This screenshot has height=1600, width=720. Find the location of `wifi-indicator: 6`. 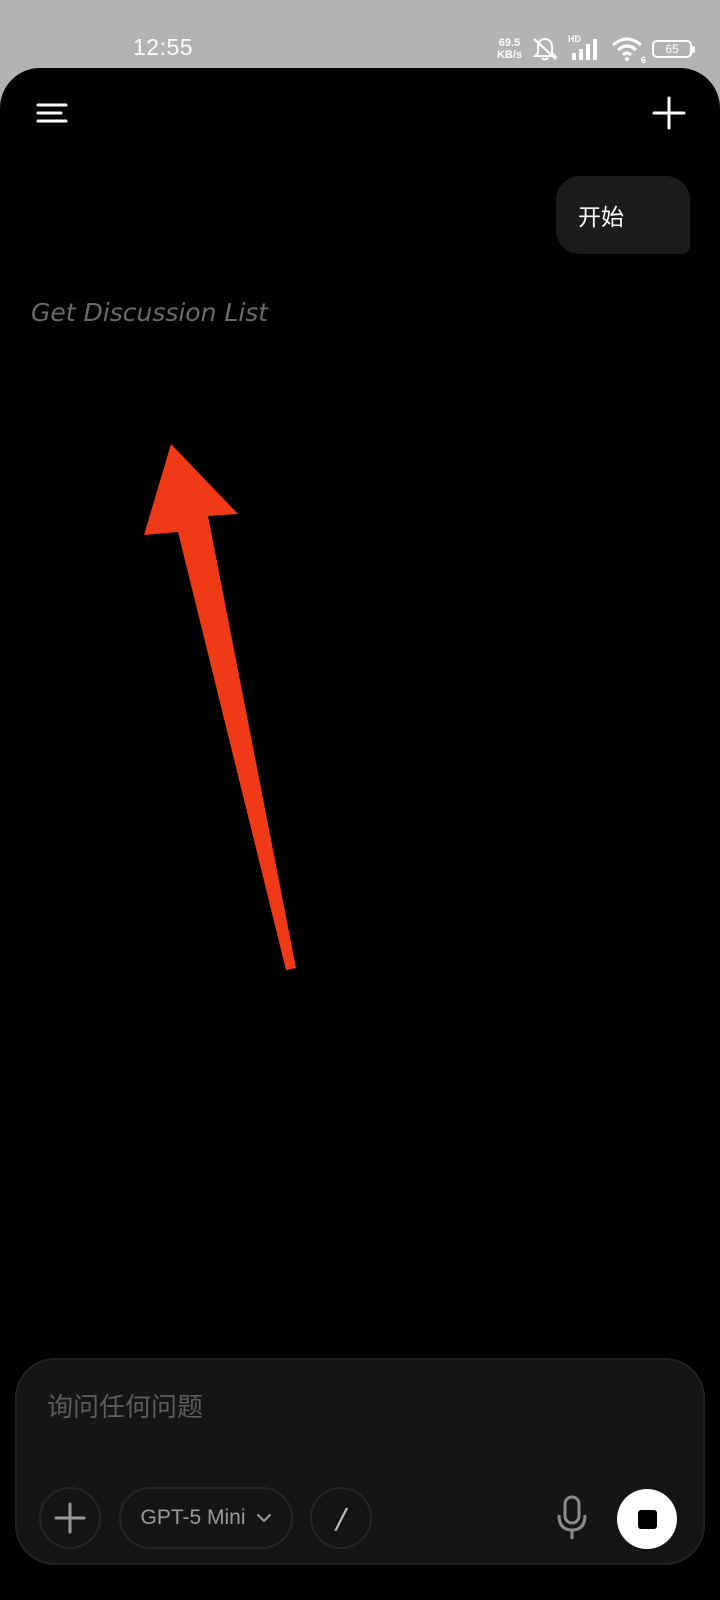

wifi-indicator: 6 is located at coordinates (628, 50).